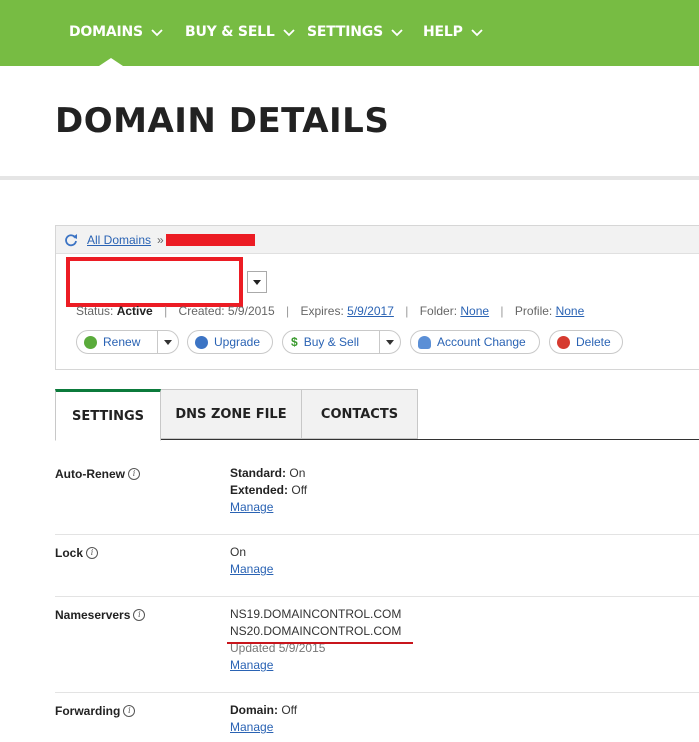 The image size is (699, 742). I want to click on renew-button: Renew, so click(127, 342).